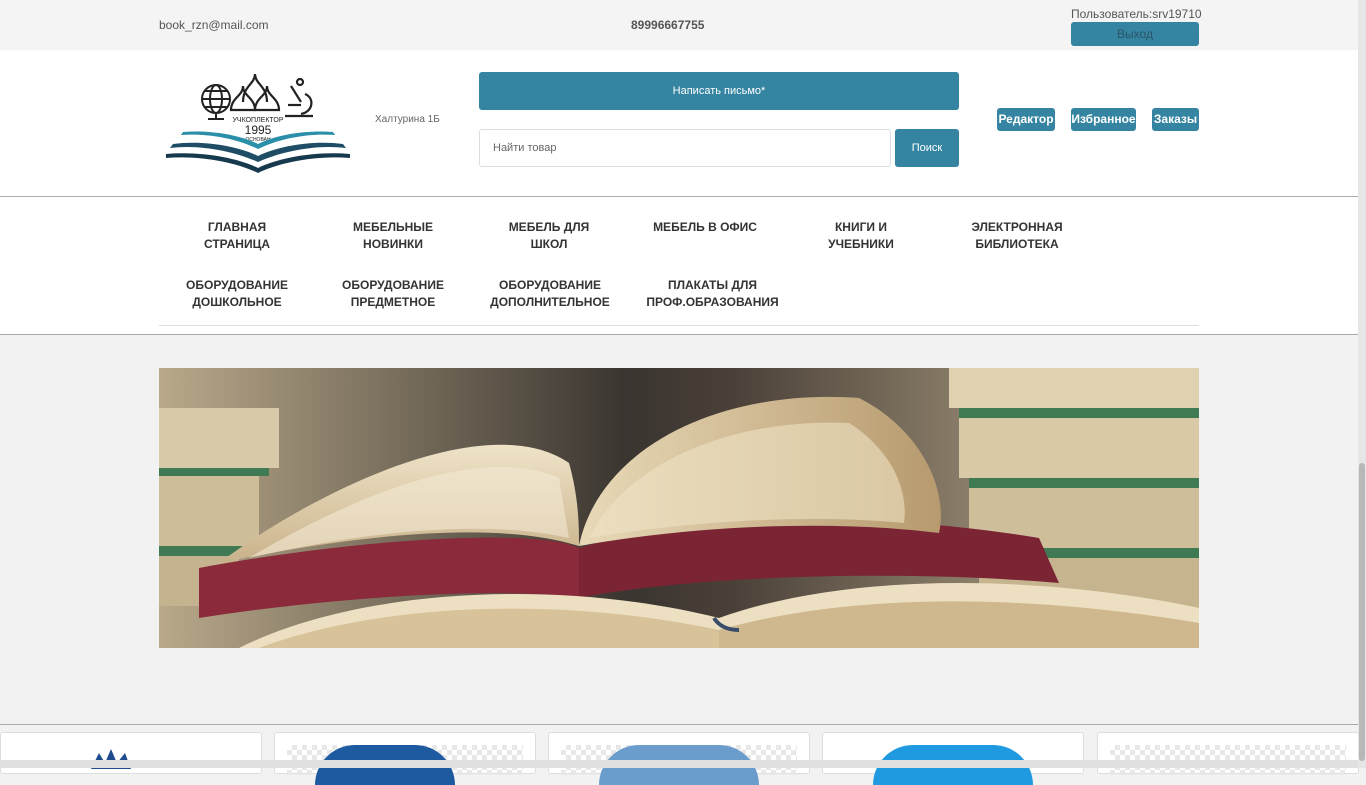 This screenshot has width=1366, height=785. Describe the element at coordinates (550, 302) in the screenshot. I see `nav-item-label: ДОПОЛНИТЕЛЬНОЕ` at that location.